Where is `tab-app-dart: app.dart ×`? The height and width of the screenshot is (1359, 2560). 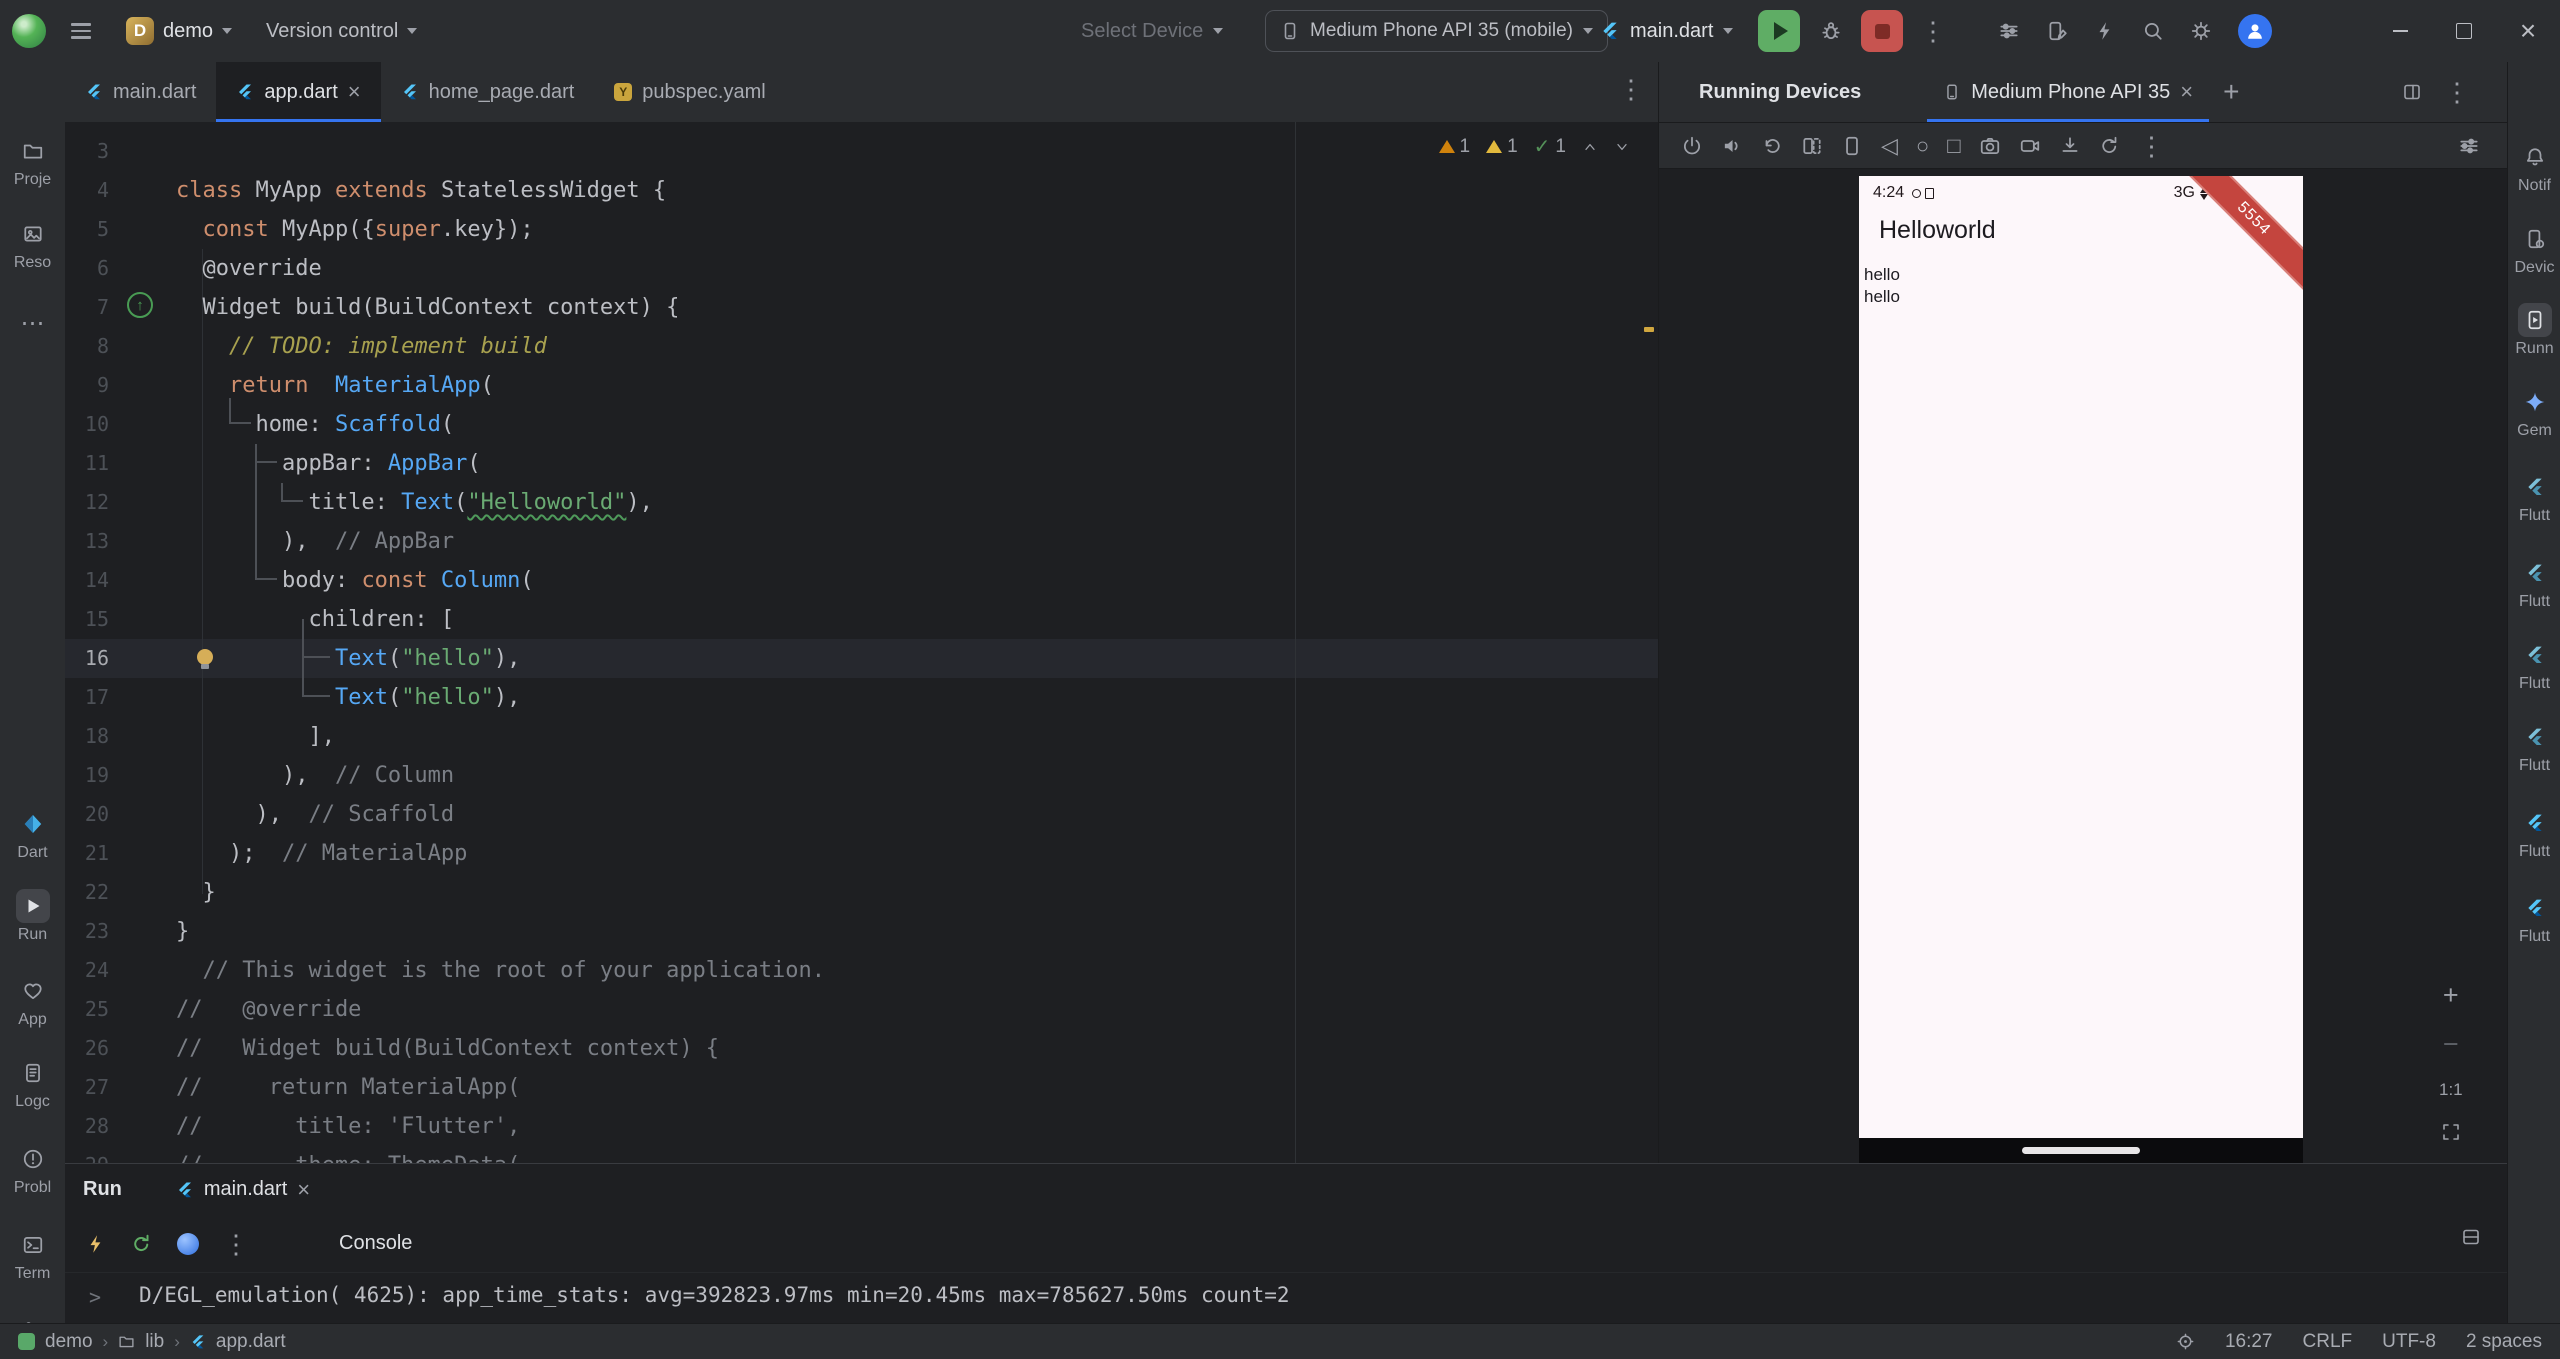 tab-app-dart: app.dart × is located at coordinates (298, 92).